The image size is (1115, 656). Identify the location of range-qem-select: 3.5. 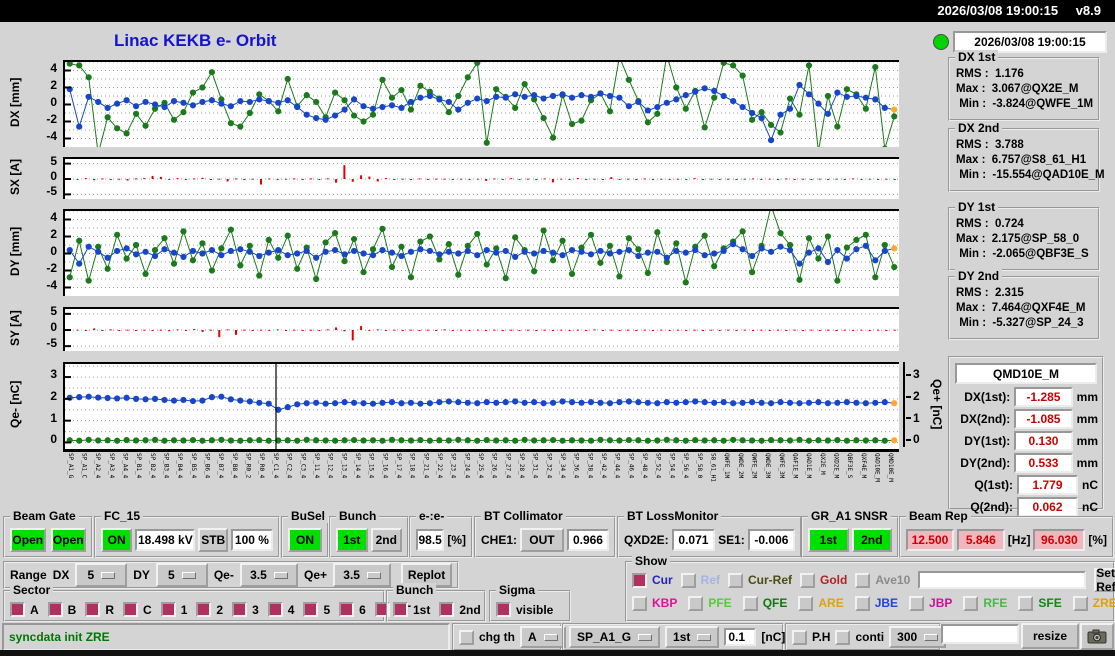
(269, 575).